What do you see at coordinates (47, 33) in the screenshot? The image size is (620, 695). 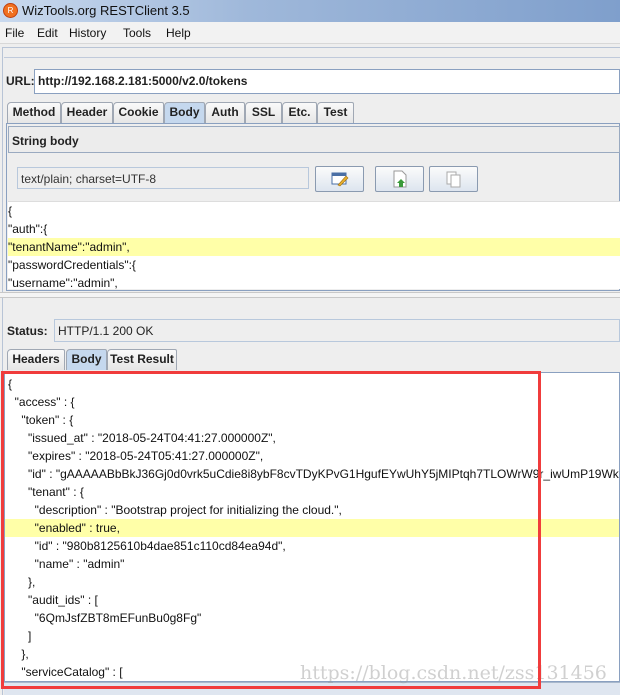 I see `menu-edit: Edit` at bounding box center [47, 33].